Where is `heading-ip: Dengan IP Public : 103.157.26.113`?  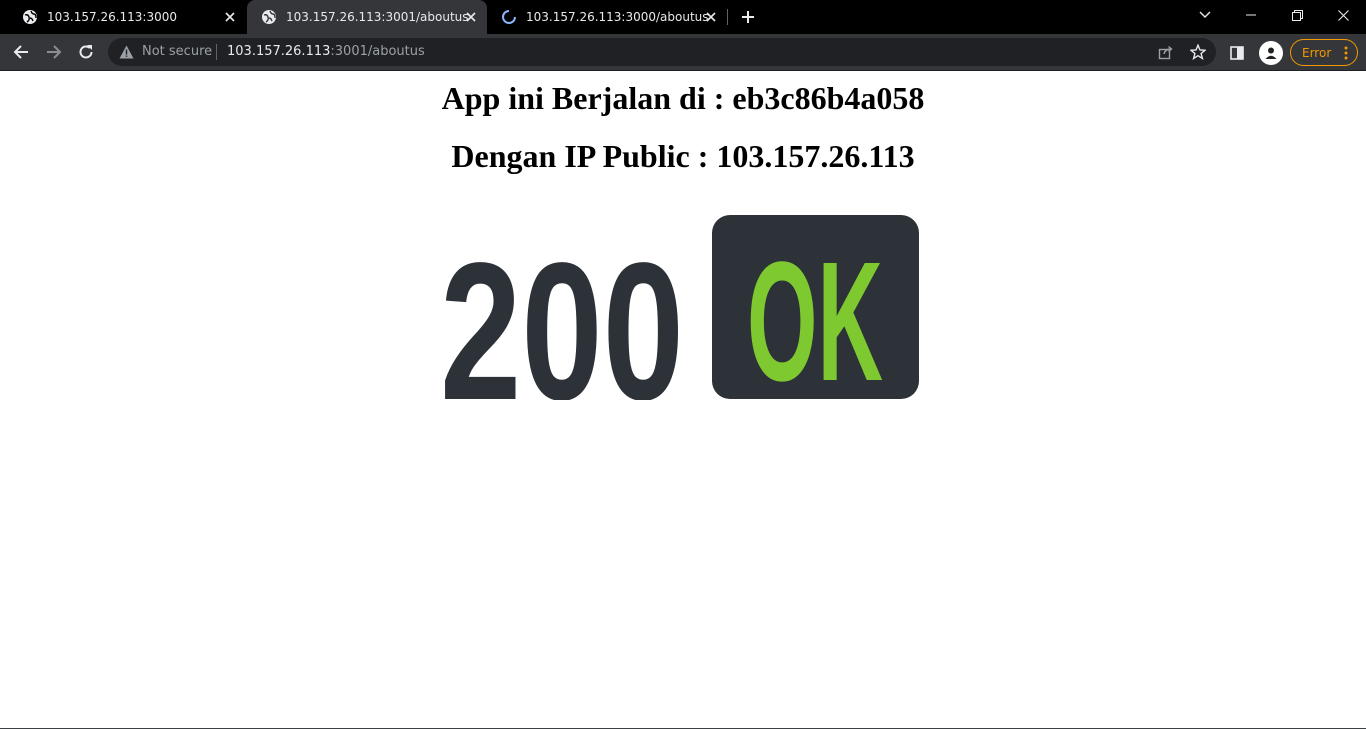 heading-ip: Dengan IP Public : 103.157.26.113 is located at coordinates (683, 156).